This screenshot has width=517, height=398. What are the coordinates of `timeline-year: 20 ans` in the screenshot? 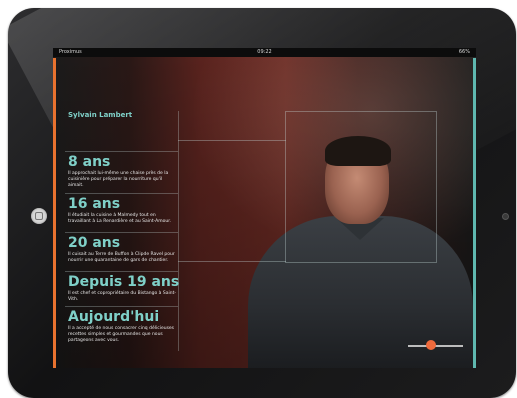 It's located at (94, 243).